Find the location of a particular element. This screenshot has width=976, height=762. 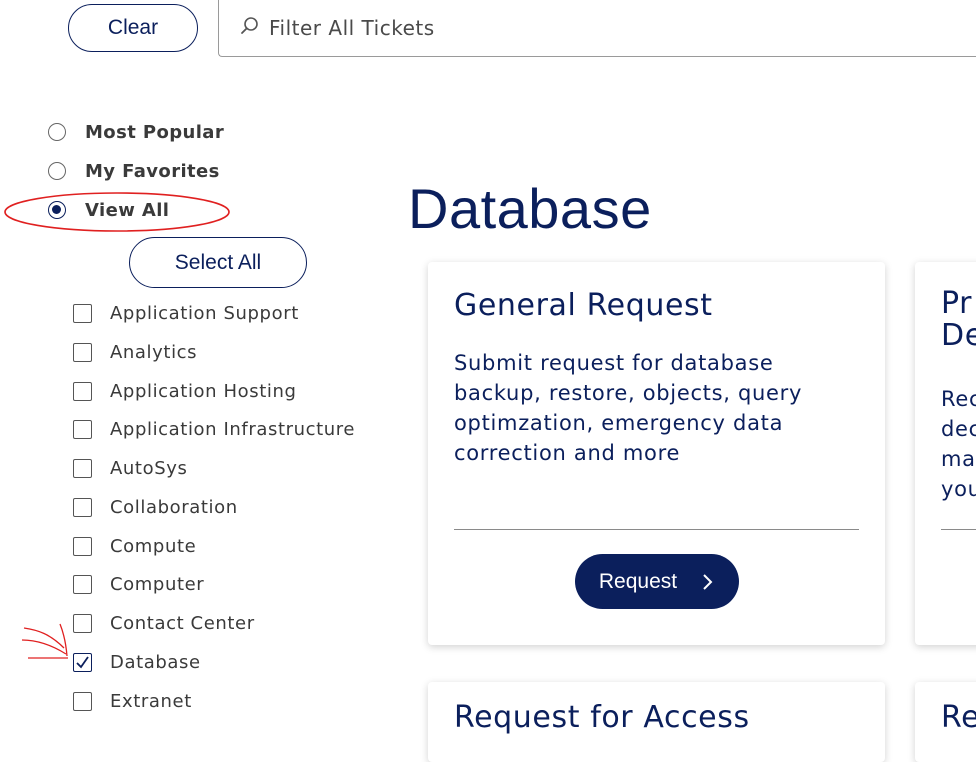

chevron-right-icon is located at coordinates (708, 581).